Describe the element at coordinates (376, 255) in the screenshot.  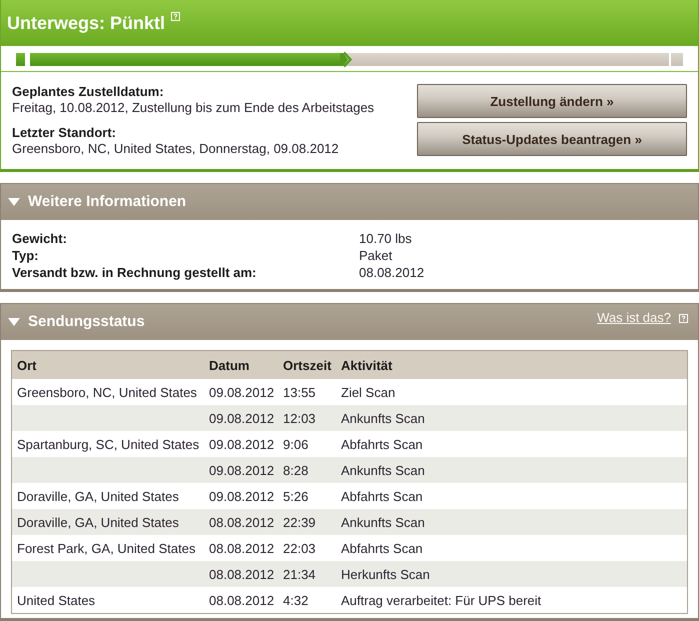
I see `info-value: Paket` at that location.